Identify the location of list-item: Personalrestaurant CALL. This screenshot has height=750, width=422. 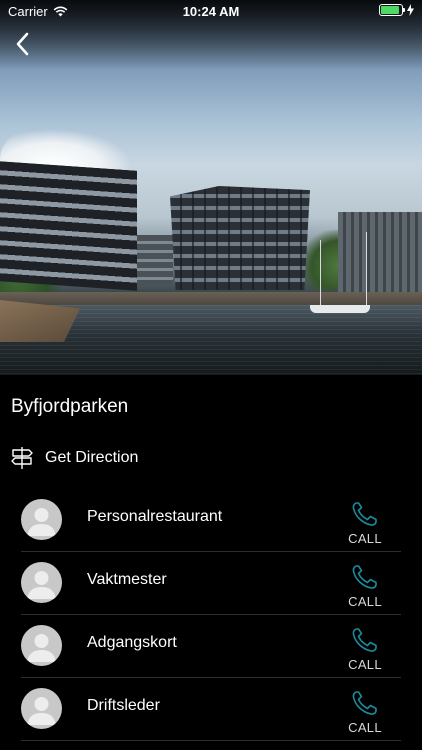
(211, 520).